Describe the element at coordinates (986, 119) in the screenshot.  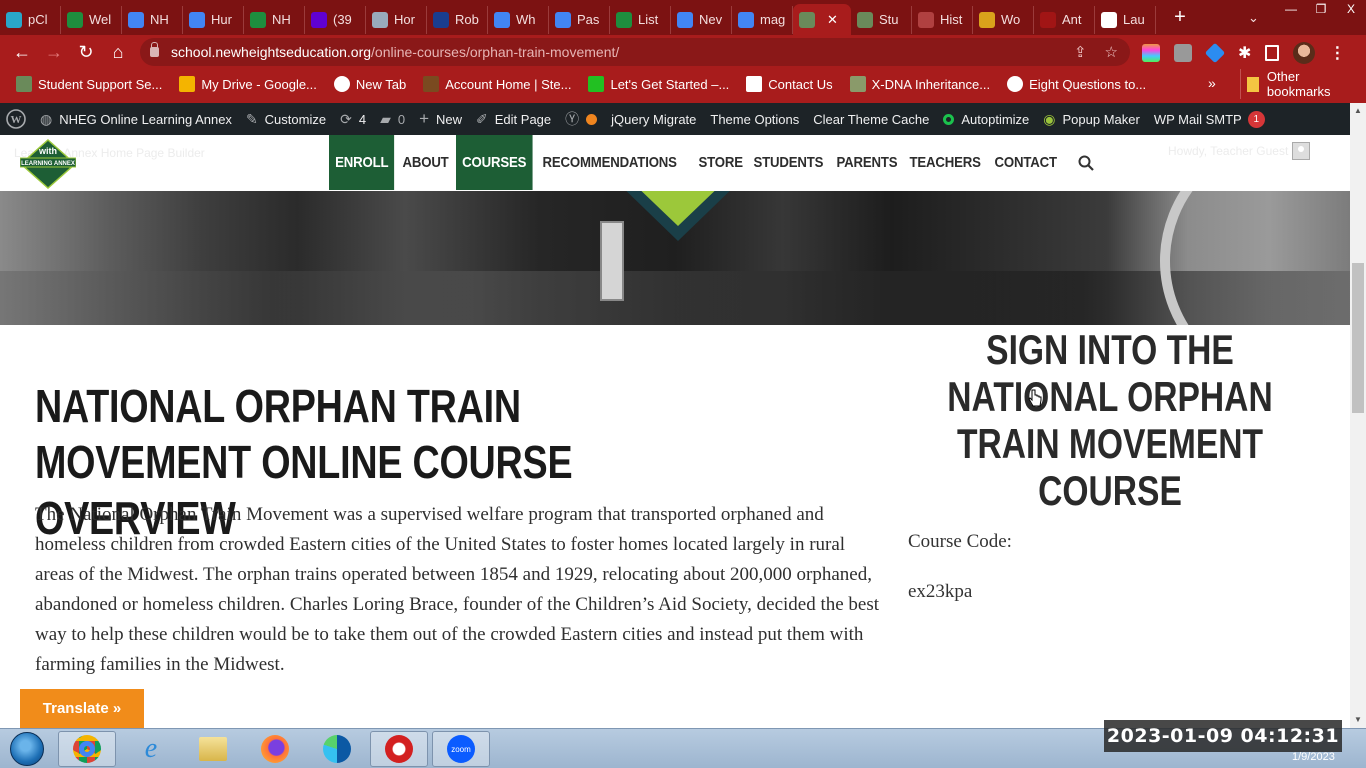
I see `autoptimize-menu: Autoptimize` at that location.